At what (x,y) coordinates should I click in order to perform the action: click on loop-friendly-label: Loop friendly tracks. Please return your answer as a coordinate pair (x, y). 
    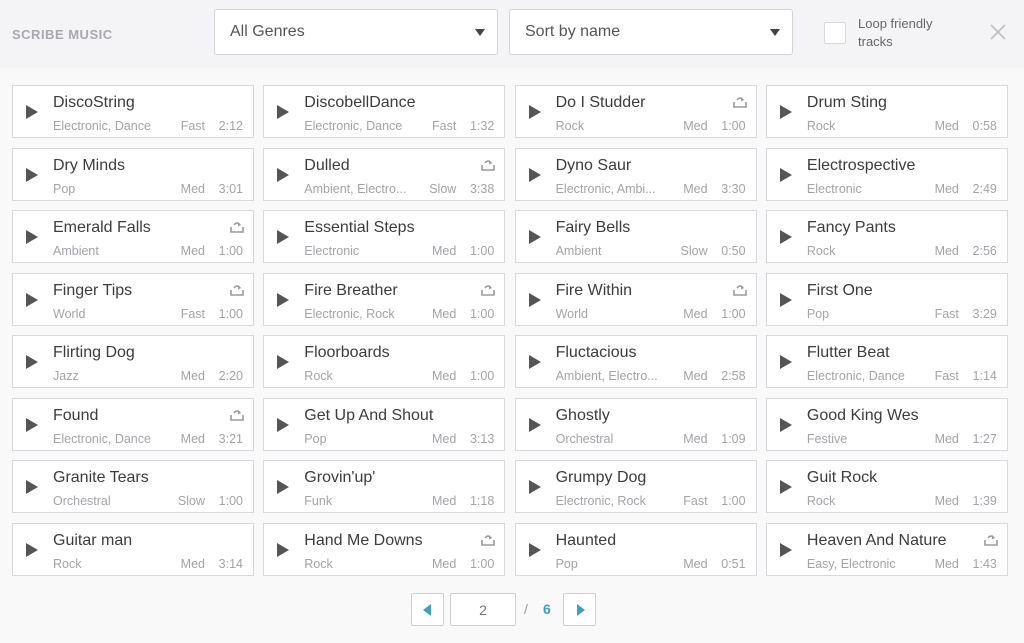
    Looking at the image, I should click on (913, 33).